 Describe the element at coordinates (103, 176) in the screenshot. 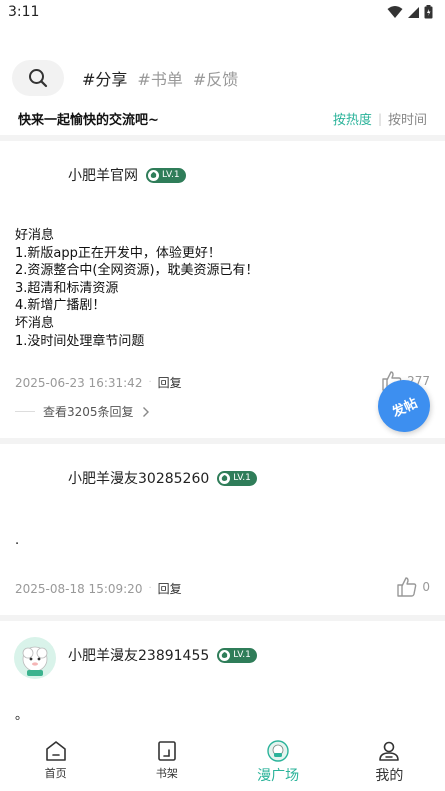

I see `author-name: 小肥羊官网` at that location.